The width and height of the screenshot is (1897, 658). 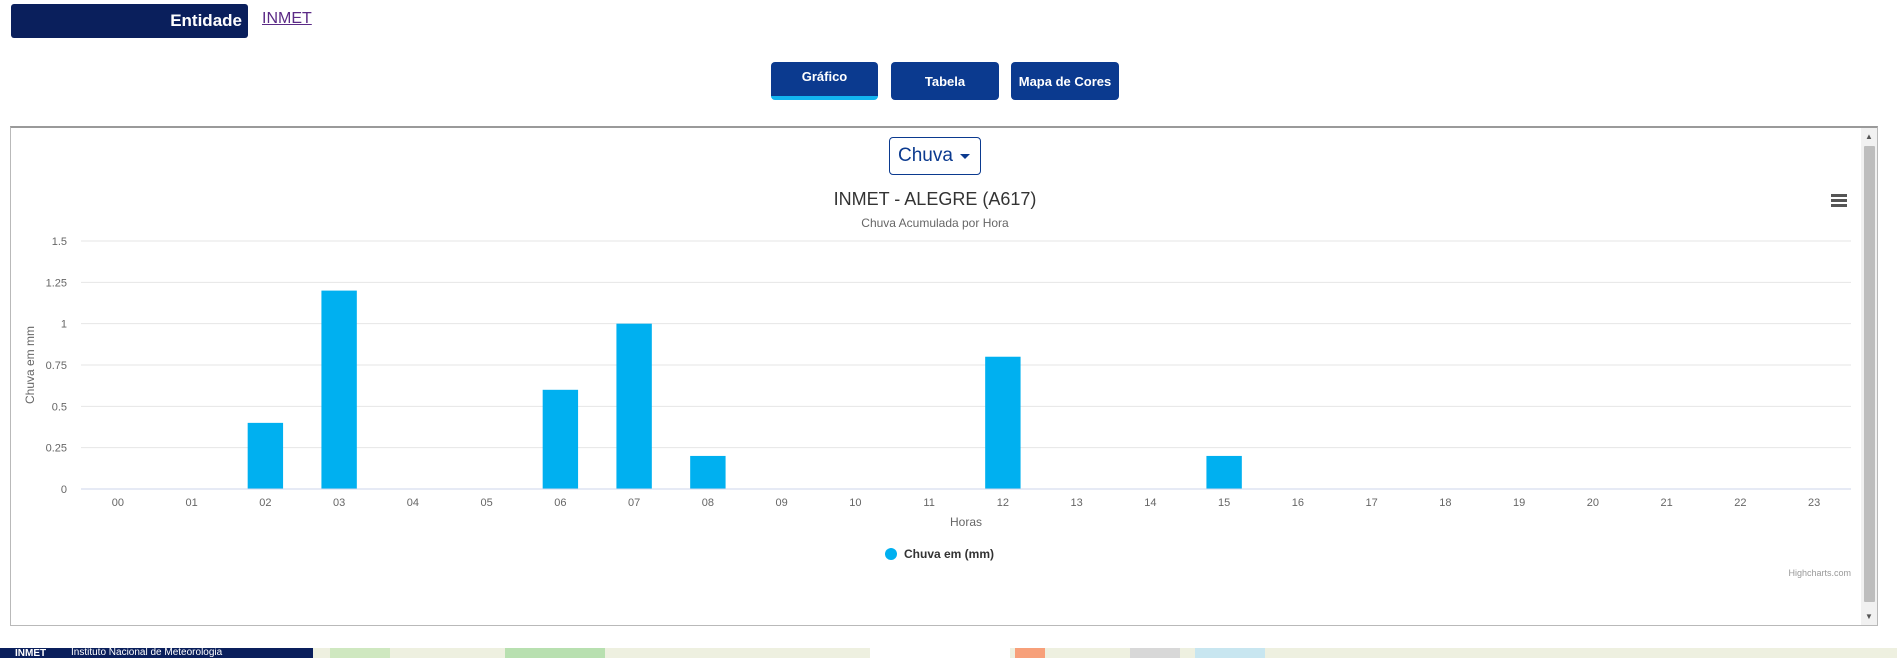 I want to click on x-tick-label: 03, so click(x=339, y=503).